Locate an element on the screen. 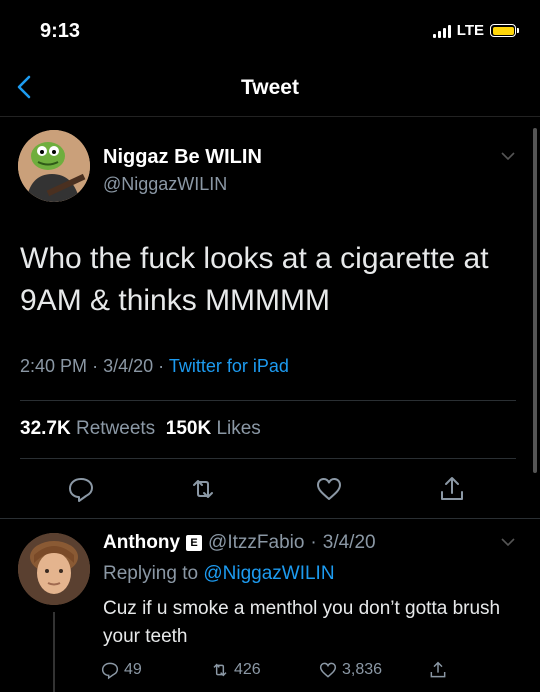 The height and width of the screenshot is (692, 540). tweet-time: 2:40 PM is located at coordinates (54, 366).